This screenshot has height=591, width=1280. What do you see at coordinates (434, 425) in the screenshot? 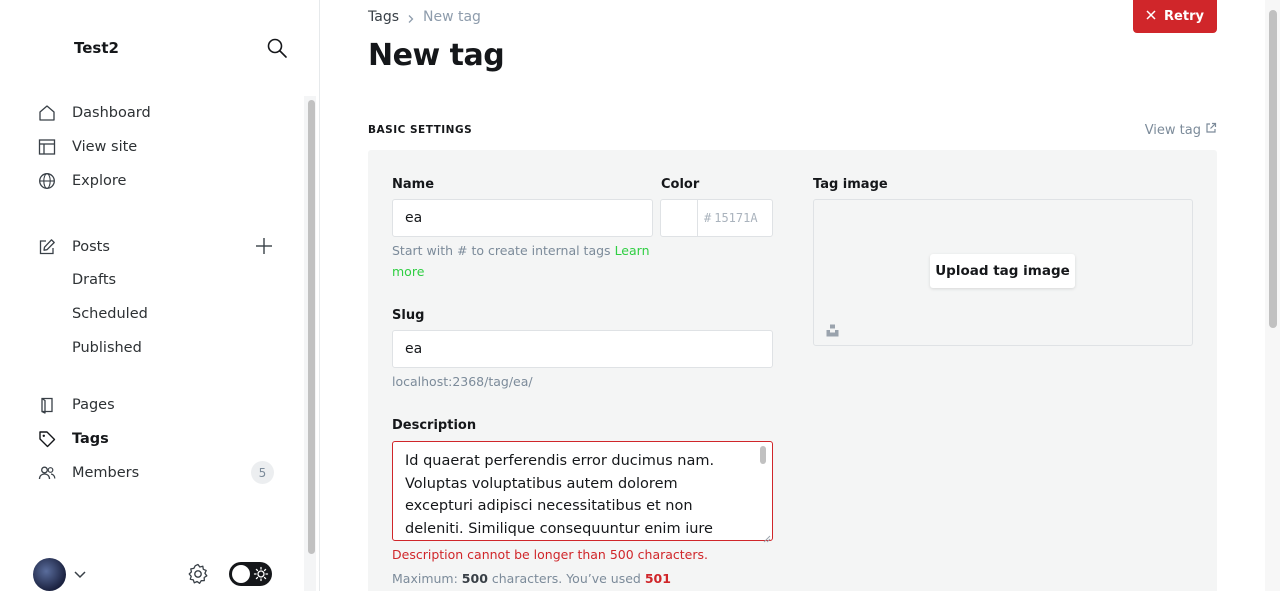
I see `description-label: Description` at bounding box center [434, 425].